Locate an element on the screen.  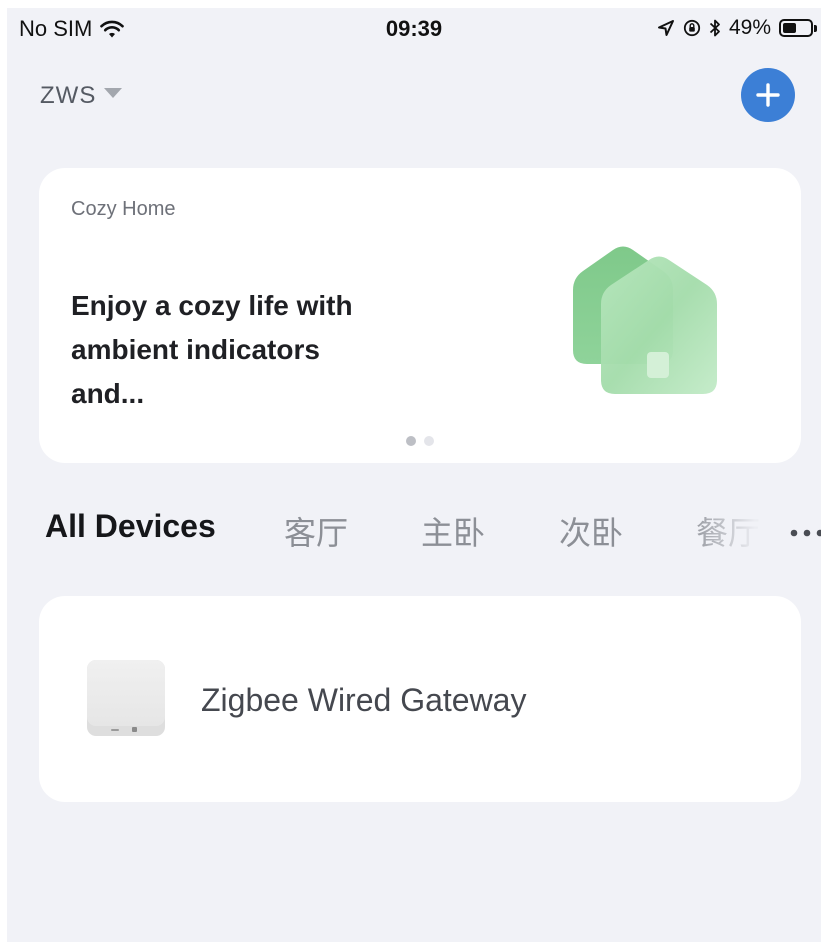
home-name: ZWS is located at coordinates (68, 95).